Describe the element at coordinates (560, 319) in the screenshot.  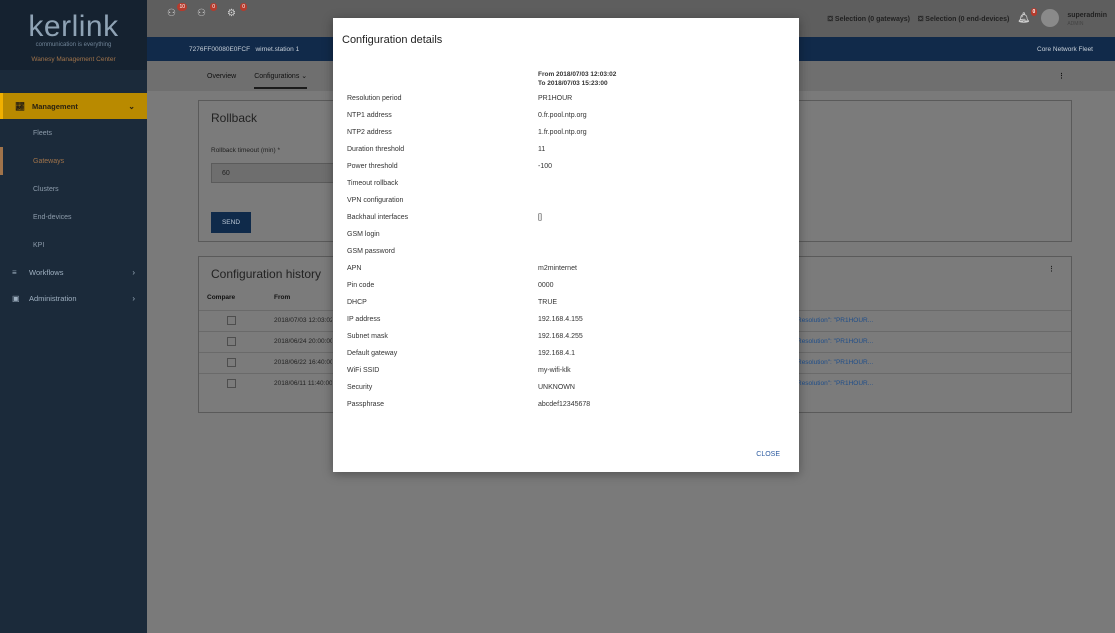
I see `detail-value: 192.168.4.155` at that location.